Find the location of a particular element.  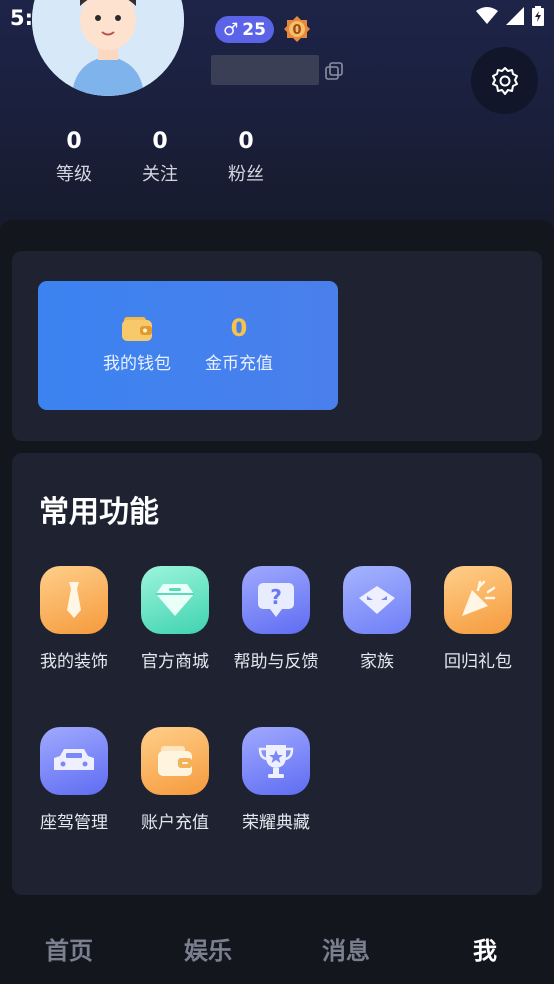

stat-following: 0 关注 is located at coordinates (160, 157).